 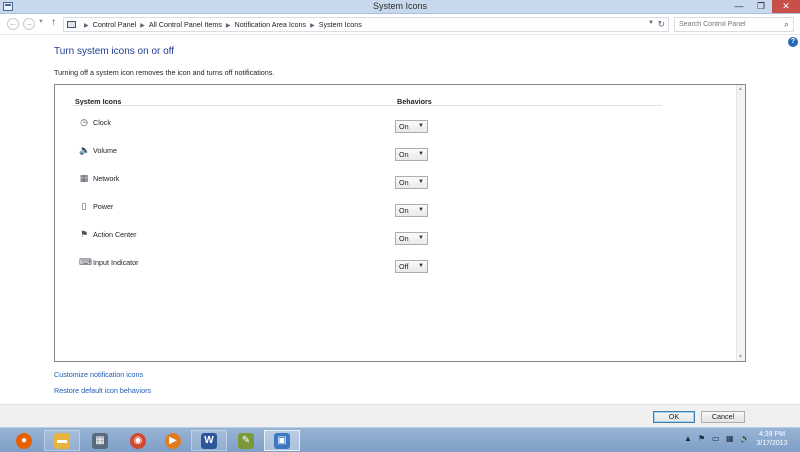 I want to click on taskbar-paint: ✎, so click(x=246, y=440).